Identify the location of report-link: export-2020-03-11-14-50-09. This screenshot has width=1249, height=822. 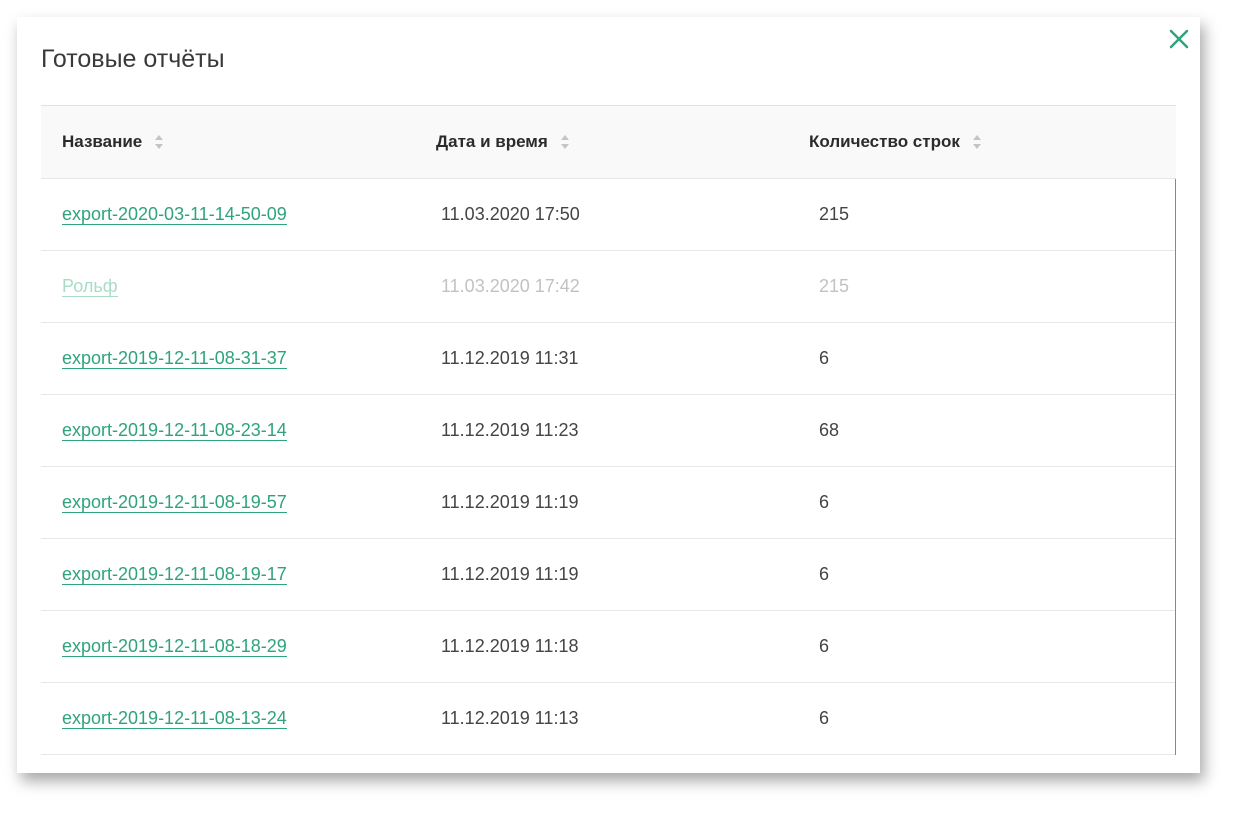
(174, 214).